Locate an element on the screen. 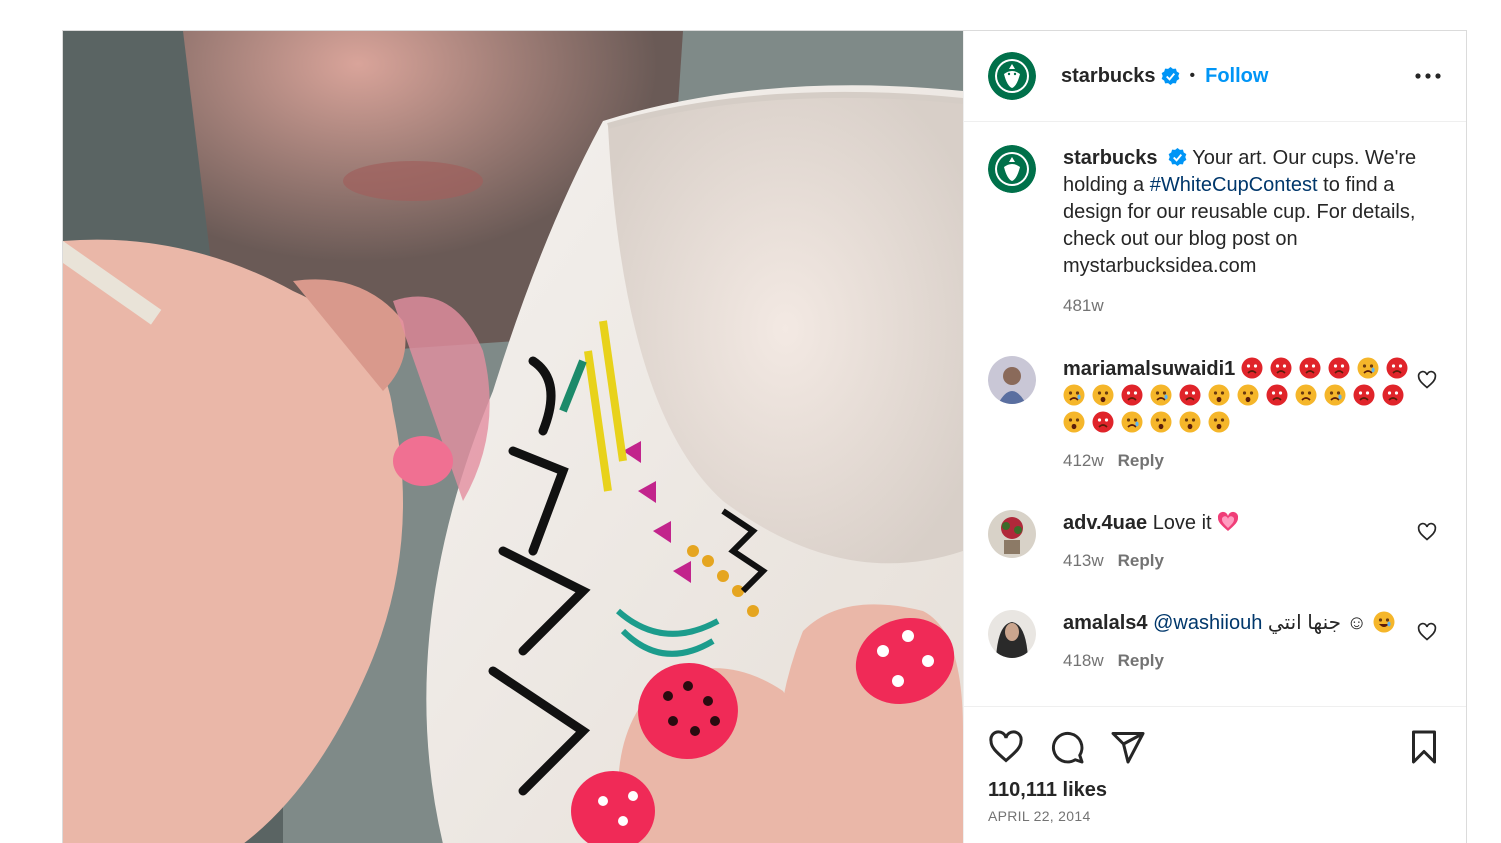 This screenshot has width=1501, height=843. caption-avatar is located at coordinates (1012, 169).